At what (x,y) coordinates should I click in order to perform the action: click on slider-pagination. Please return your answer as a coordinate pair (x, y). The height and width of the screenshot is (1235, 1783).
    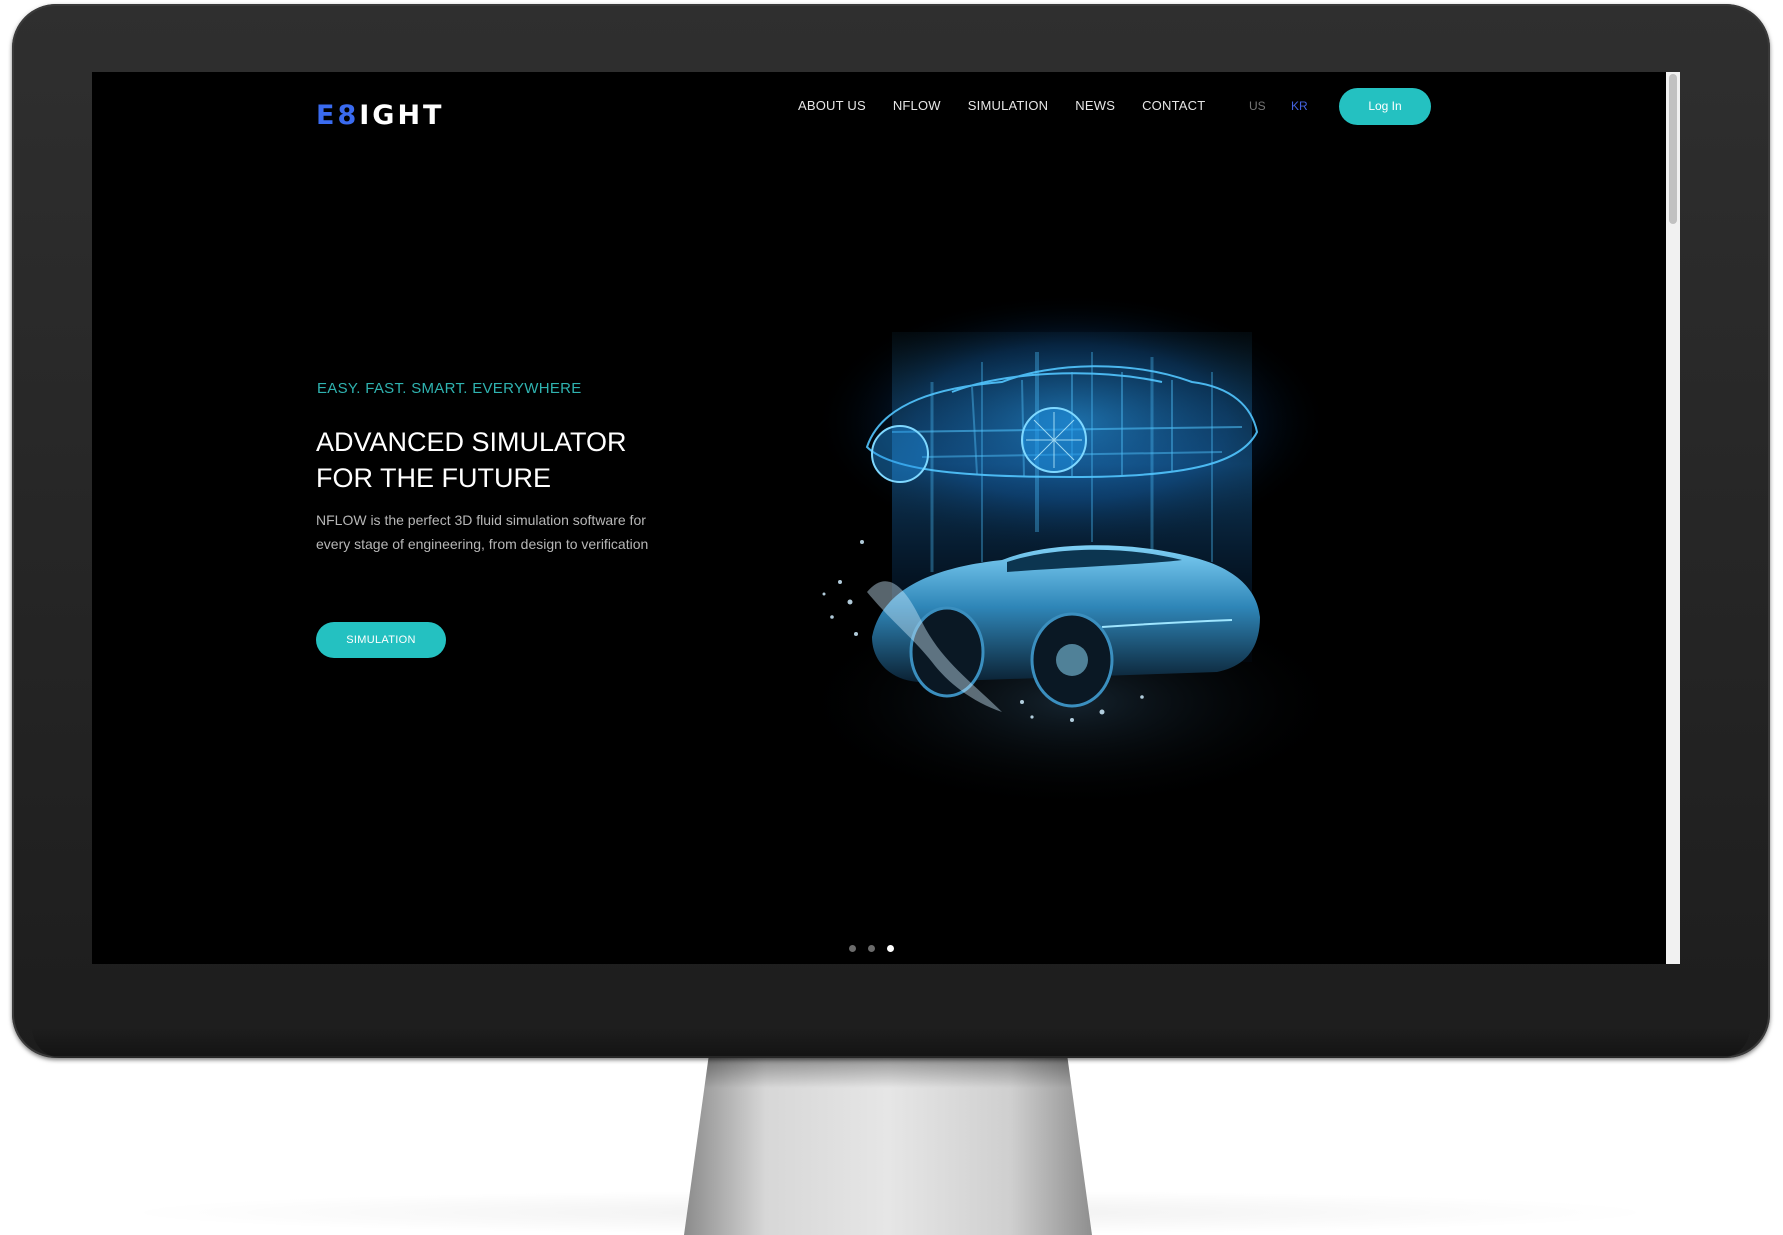
    Looking at the image, I should click on (871, 948).